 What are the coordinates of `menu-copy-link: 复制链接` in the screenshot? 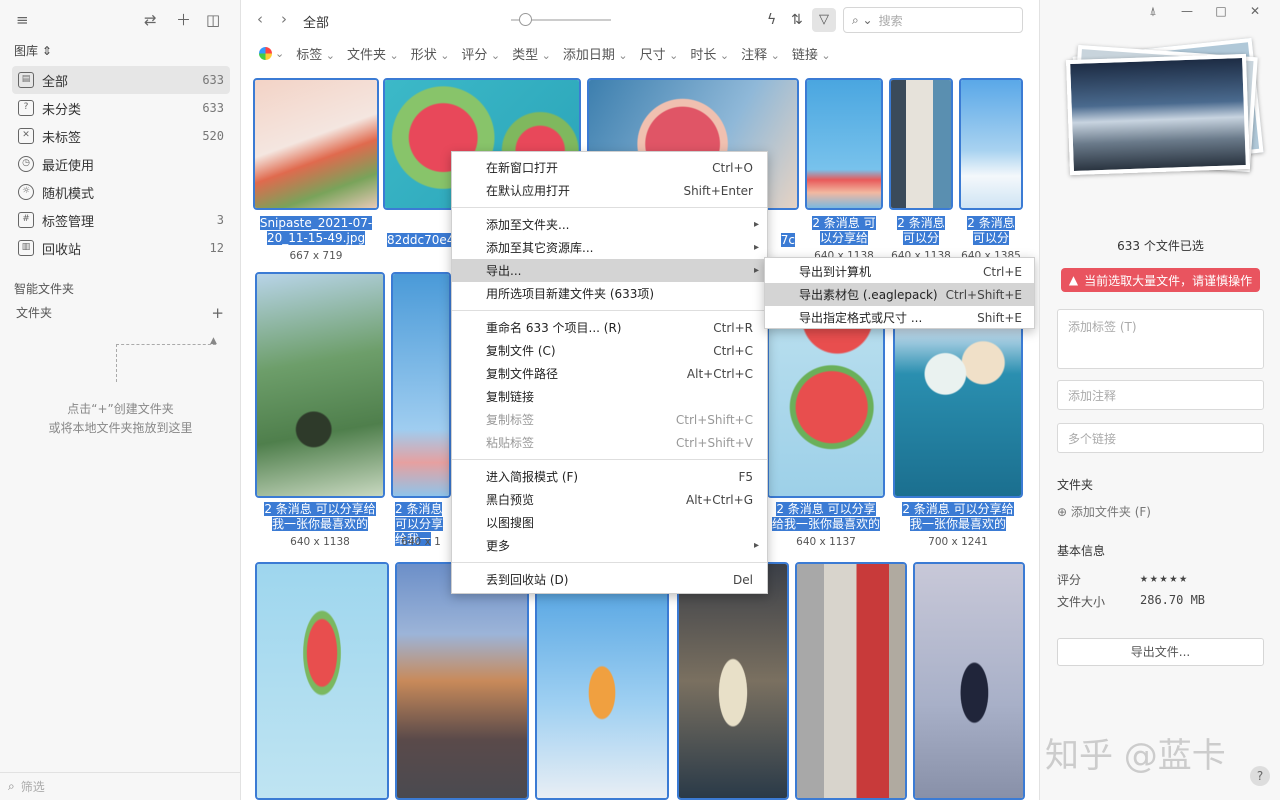 It's located at (609, 396).